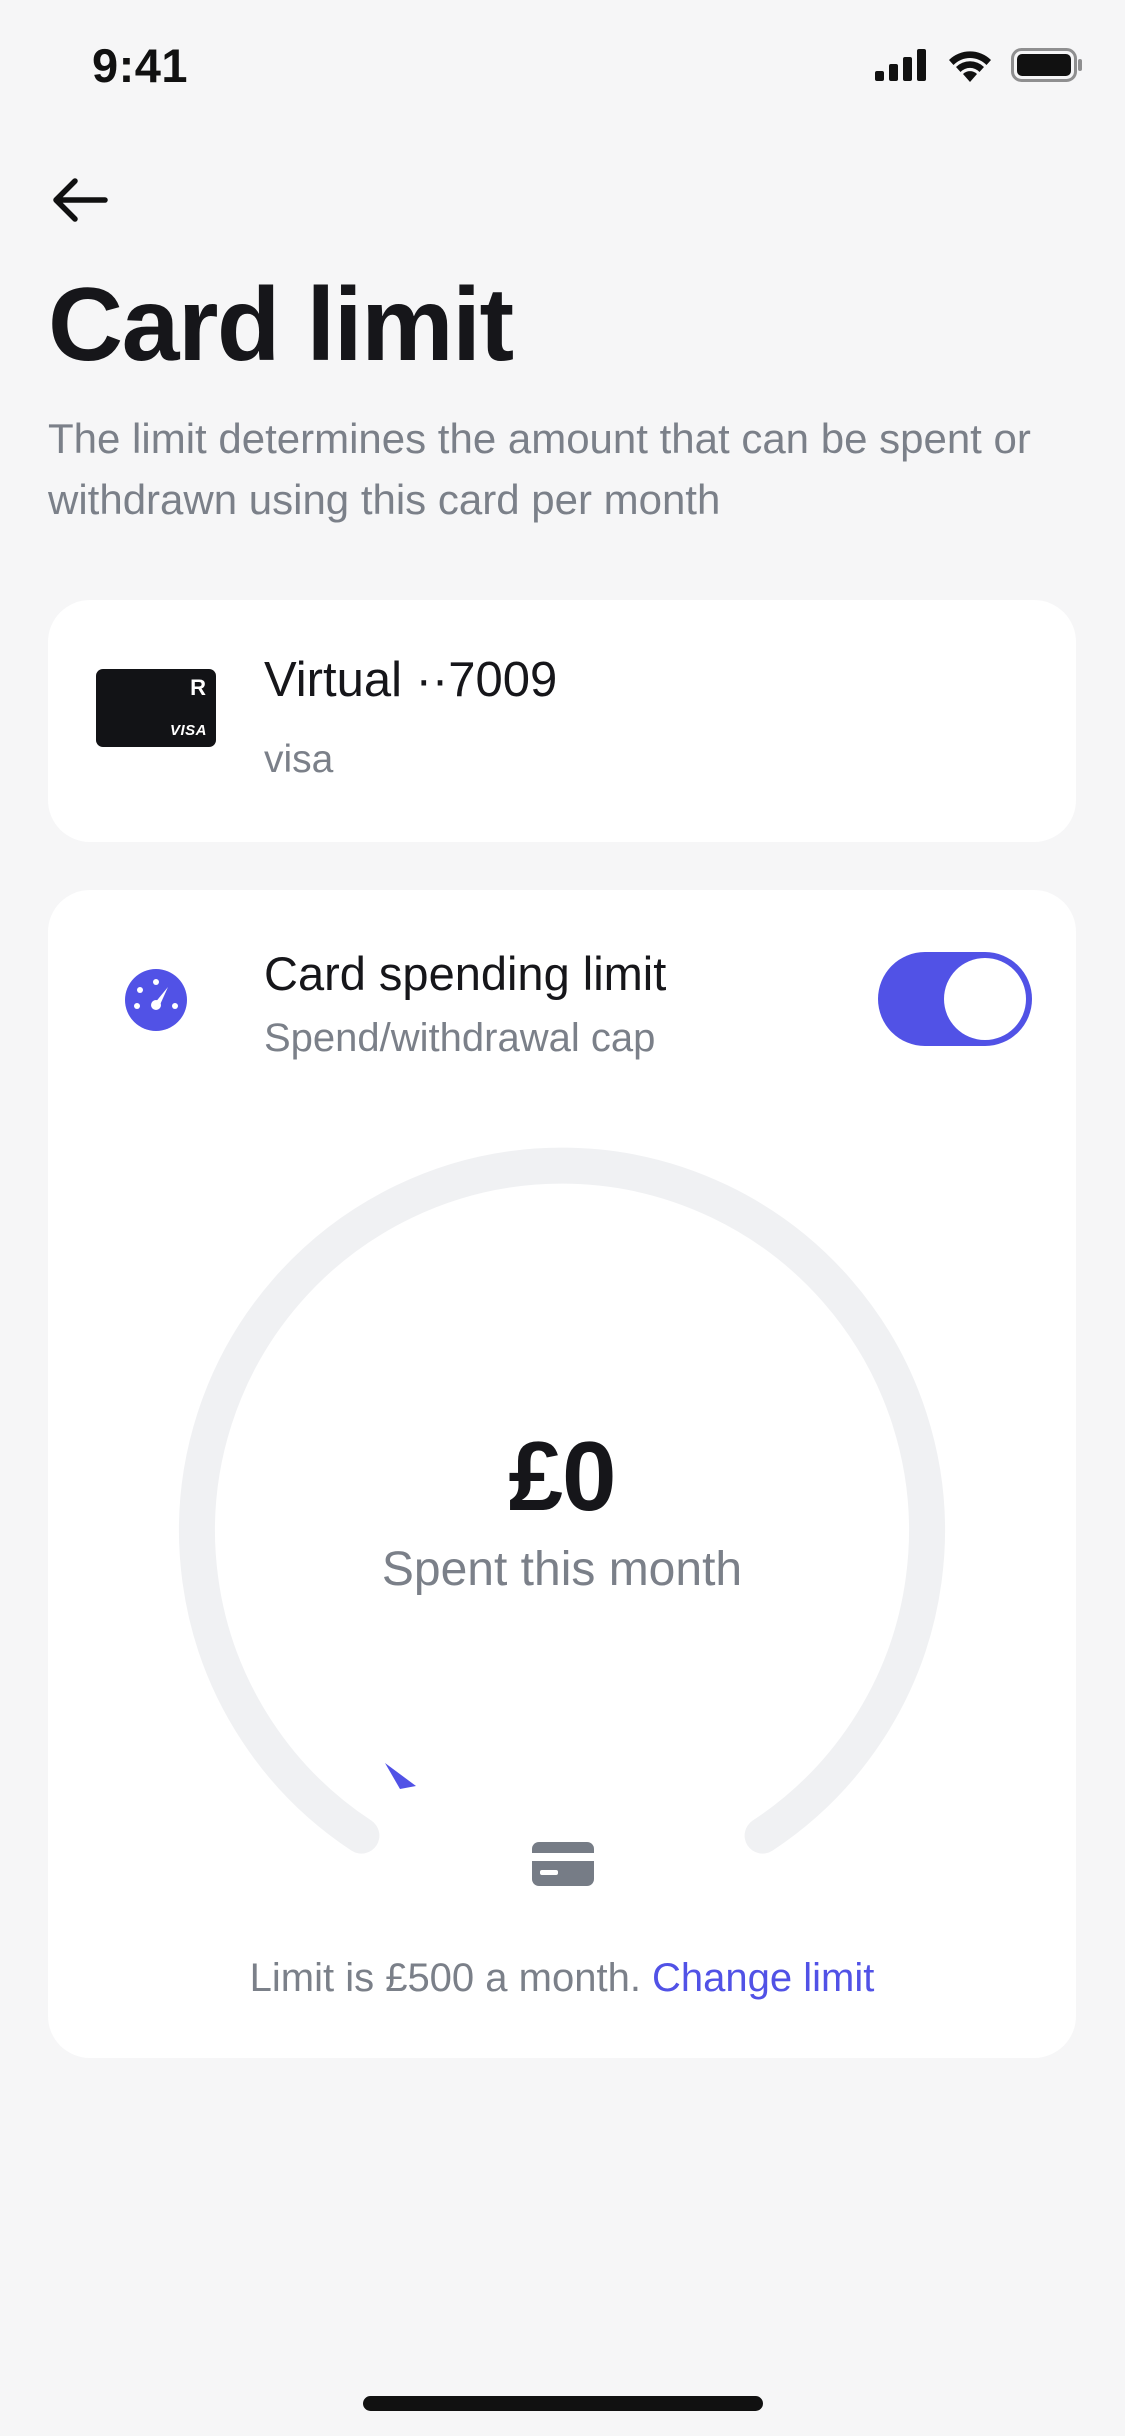 This screenshot has width=1125, height=2436. I want to click on speedometer-icon, so click(156, 1000).